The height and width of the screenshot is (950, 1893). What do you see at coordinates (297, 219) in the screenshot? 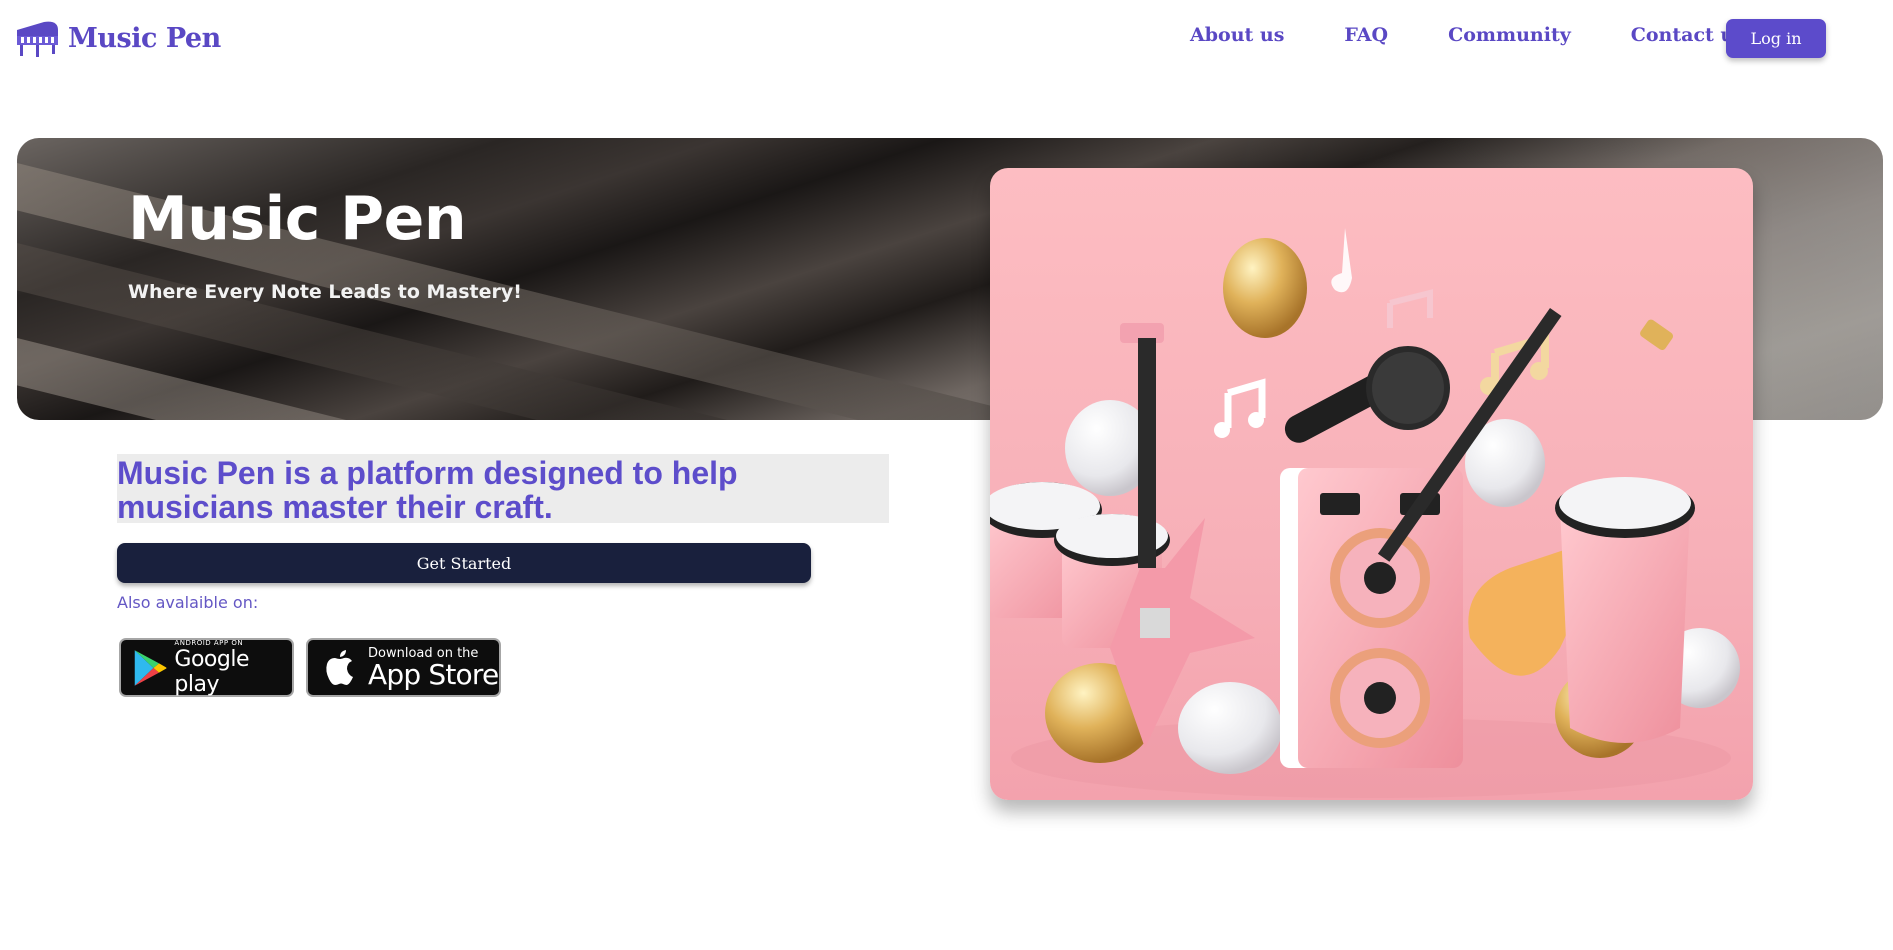
I see `hero-title: Music Pen` at bounding box center [297, 219].